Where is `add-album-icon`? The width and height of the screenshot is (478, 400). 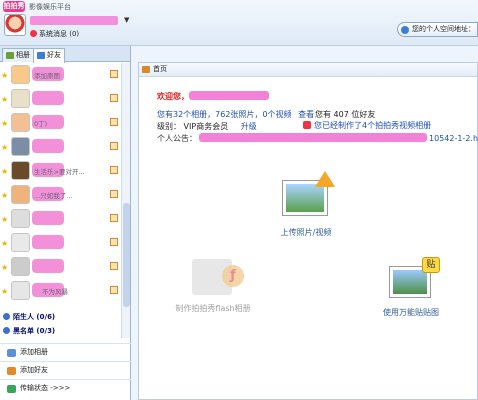
add-album-icon is located at coordinates (11, 353).